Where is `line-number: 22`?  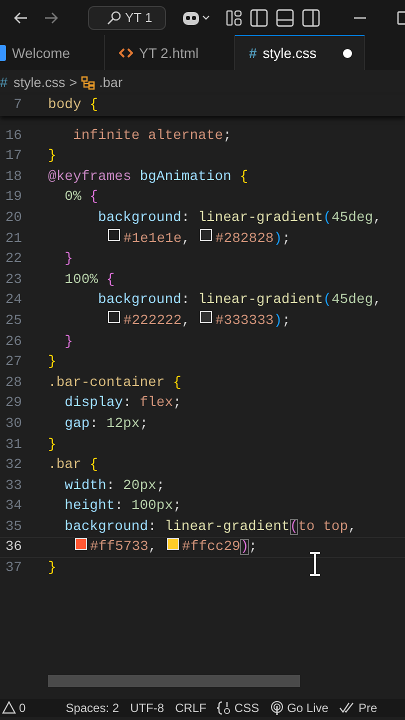 line-number: 22 is located at coordinates (13, 260).